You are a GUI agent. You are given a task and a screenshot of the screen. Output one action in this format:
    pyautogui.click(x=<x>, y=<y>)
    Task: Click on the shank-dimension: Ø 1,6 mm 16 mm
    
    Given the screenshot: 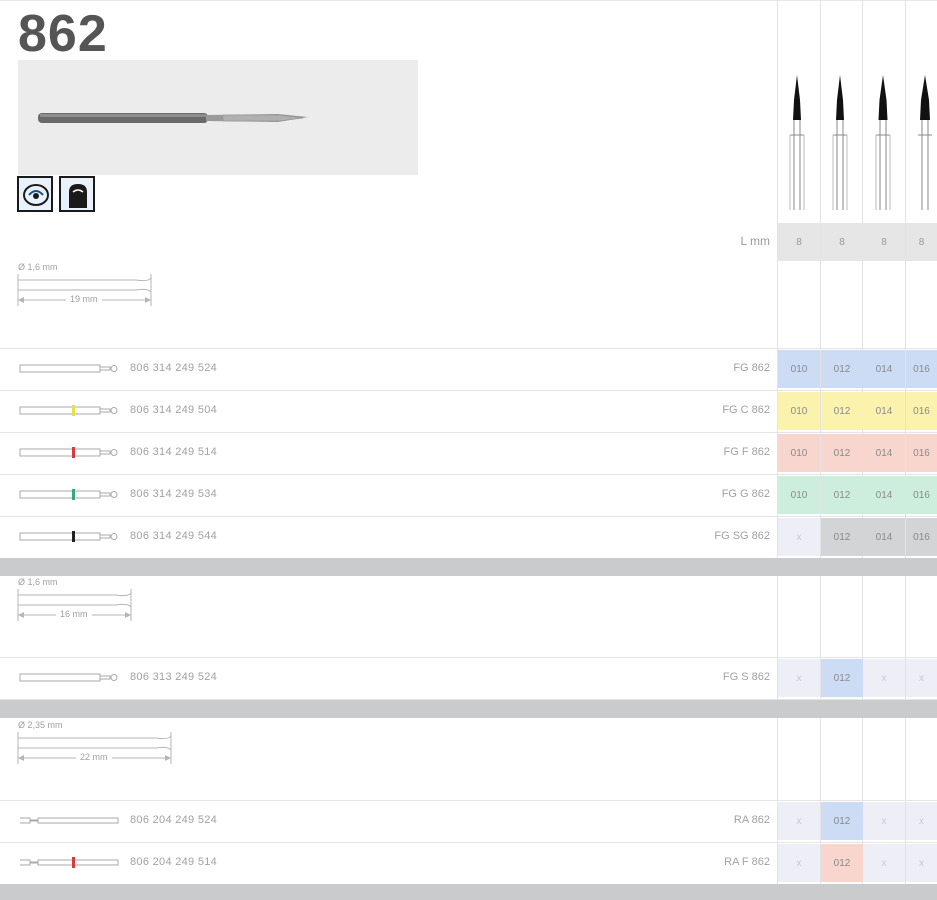 What is the action you would take?
    pyautogui.click(x=86, y=607)
    